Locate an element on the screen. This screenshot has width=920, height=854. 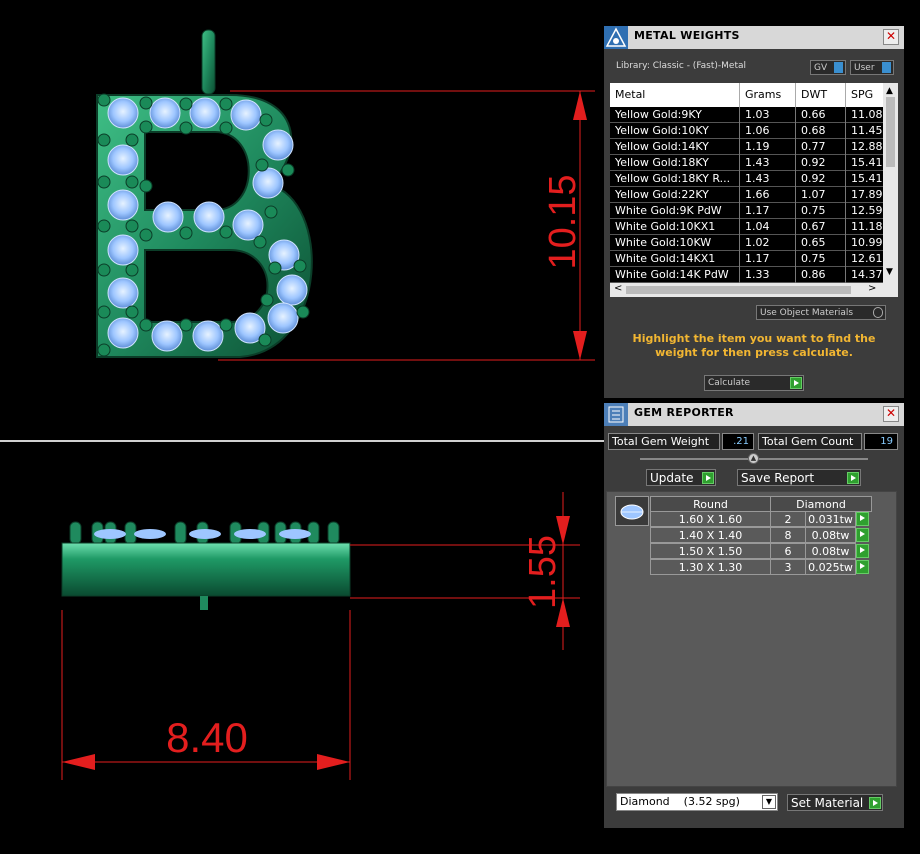
gem-cell-weight: 0.08tw is located at coordinates (830, 551).